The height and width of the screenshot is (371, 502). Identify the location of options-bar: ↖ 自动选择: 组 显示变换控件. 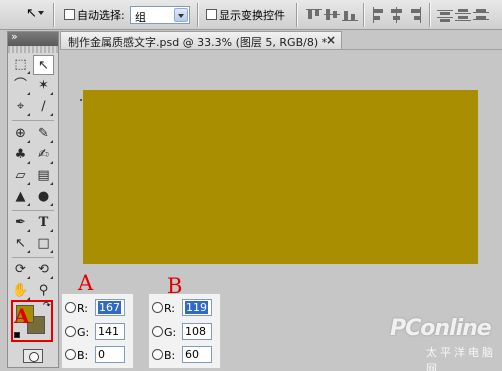
(251, 15).